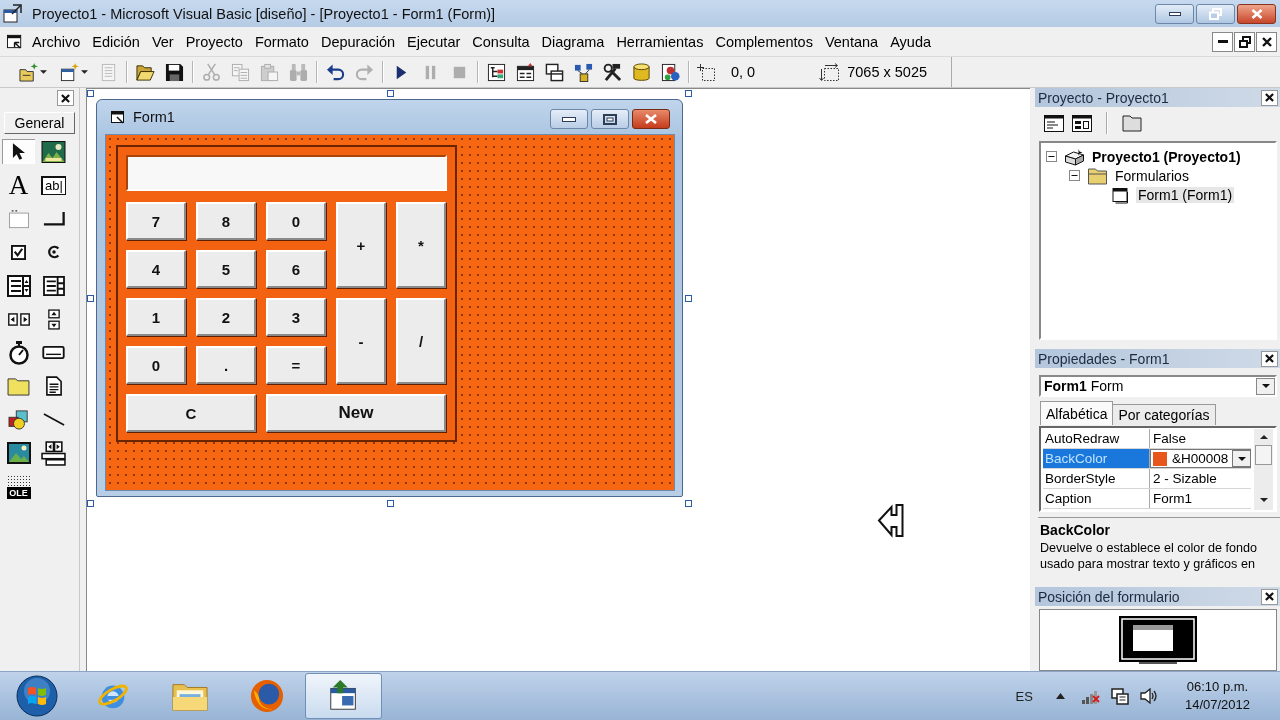 The image size is (1280, 720). I want to click on maximize-button, so click(610, 119).